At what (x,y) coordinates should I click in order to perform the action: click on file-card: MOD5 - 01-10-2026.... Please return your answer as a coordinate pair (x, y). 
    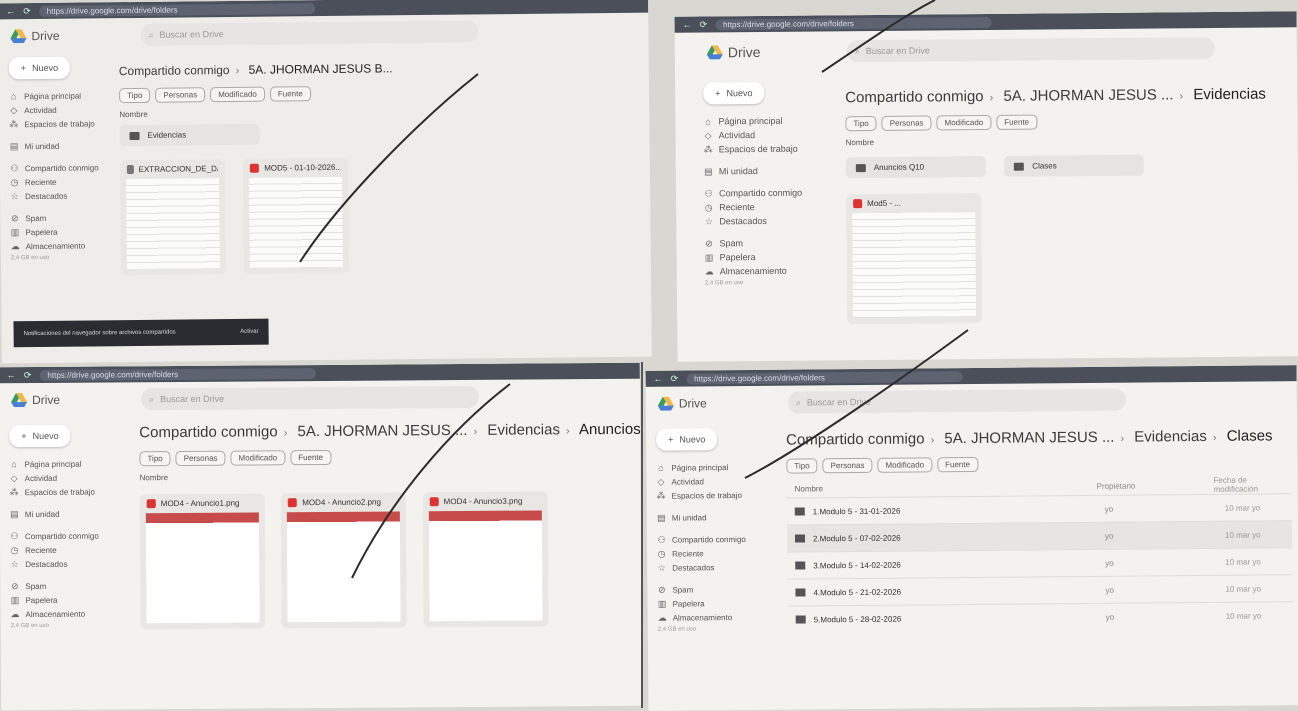
    Looking at the image, I should click on (296, 215).